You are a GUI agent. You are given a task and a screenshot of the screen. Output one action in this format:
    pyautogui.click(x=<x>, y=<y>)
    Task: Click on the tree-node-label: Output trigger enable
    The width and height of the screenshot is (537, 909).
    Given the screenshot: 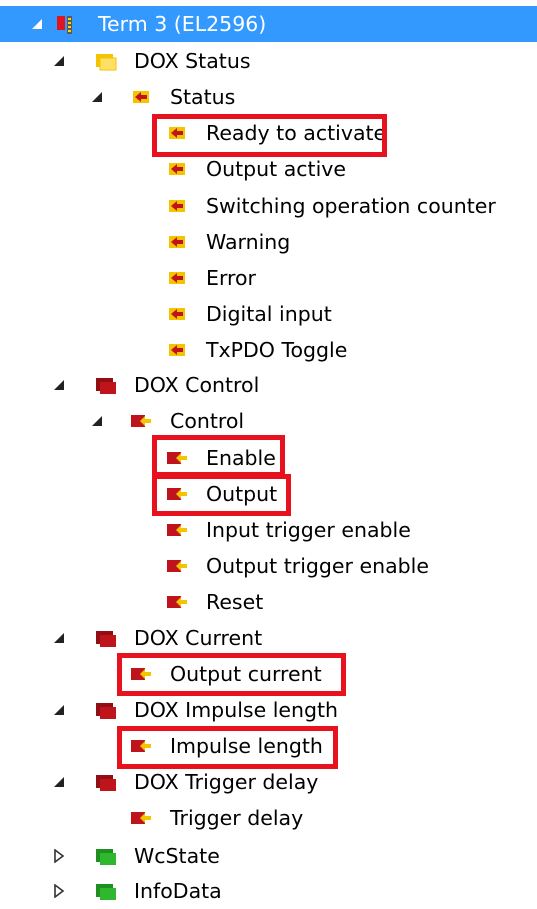 What is the action you would take?
    pyautogui.click(x=317, y=566)
    